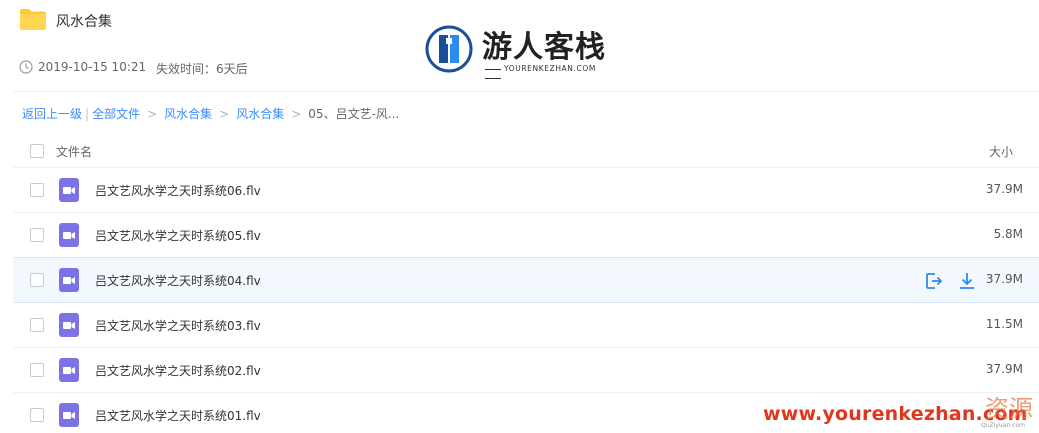 Image resolution: width=1039 pixels, height=433 pixels. Describe the element at coordinates (52, 114) in the screenshot. I see `breadcrumb-back-link: 返回上一级` at that location.